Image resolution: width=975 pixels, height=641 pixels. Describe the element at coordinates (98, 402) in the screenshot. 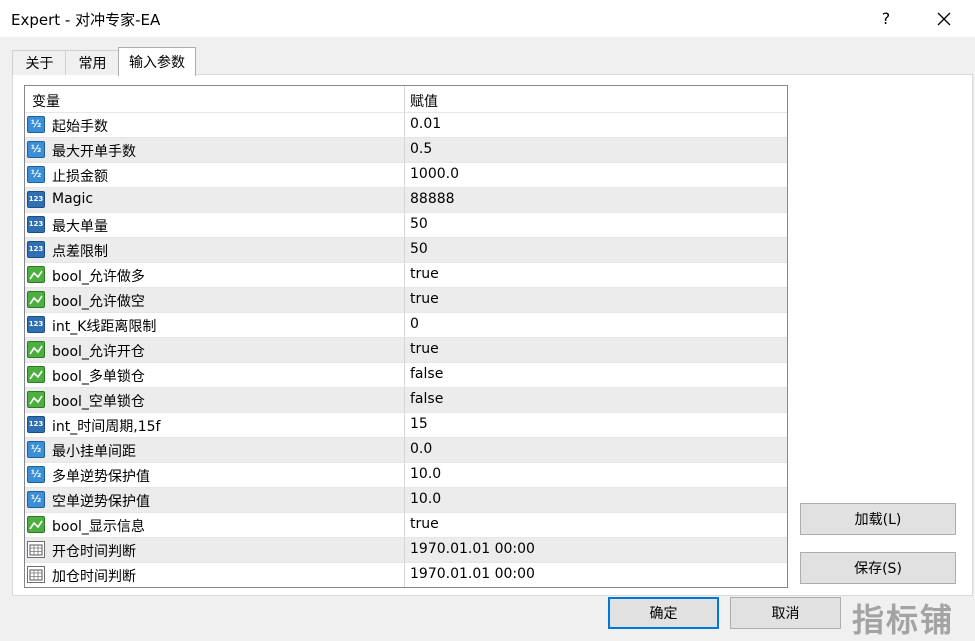

I see `parameter-name: bool_空单锁仓` at that location.